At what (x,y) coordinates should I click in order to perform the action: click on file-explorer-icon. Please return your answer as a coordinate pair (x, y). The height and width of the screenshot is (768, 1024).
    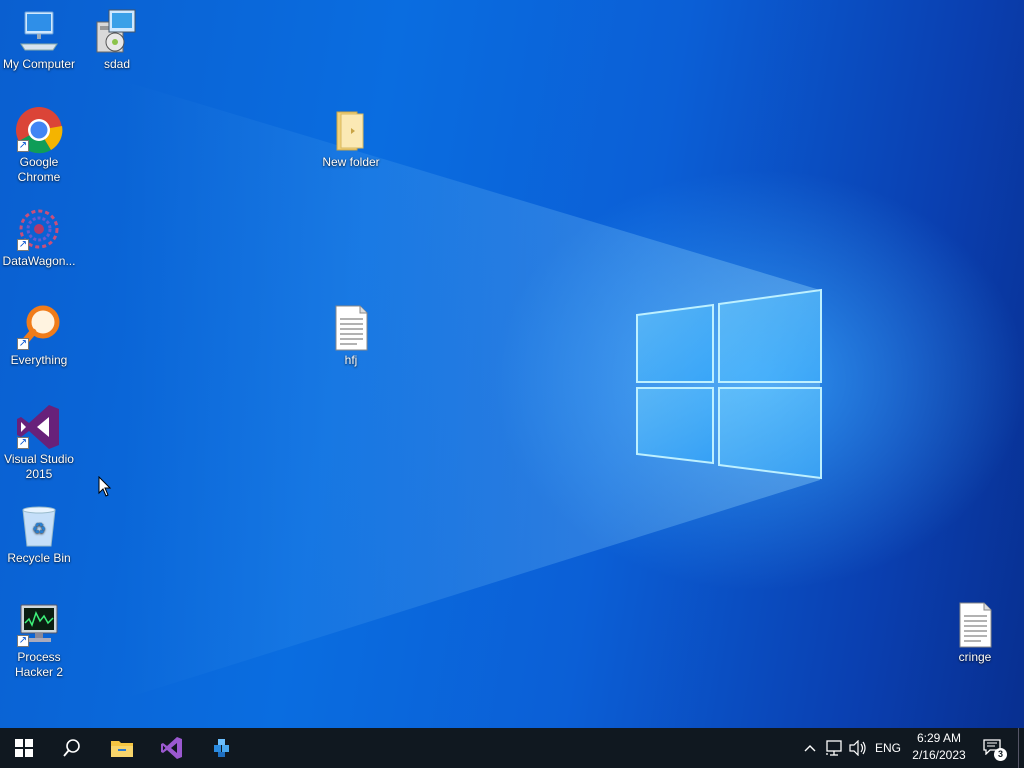
    Looking at the image, I should click on (122, 749).